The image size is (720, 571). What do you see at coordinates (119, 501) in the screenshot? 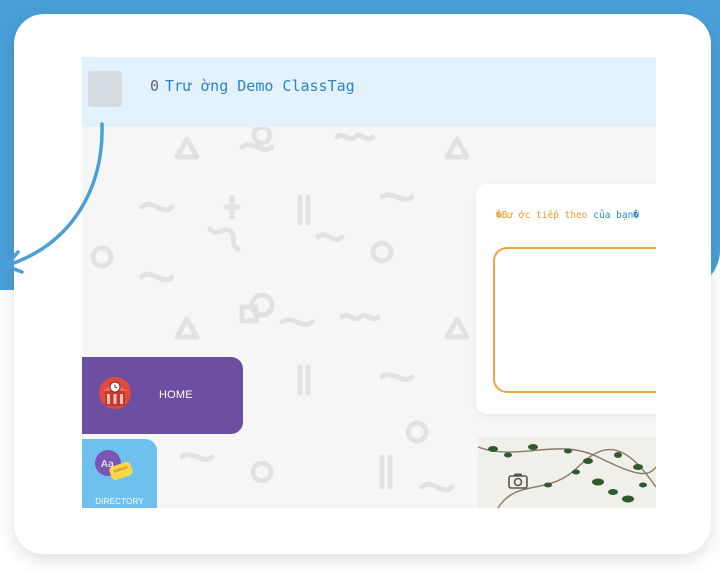
I see `directory-nav-label: DIRECTORY` at bounding box center [119, 501].